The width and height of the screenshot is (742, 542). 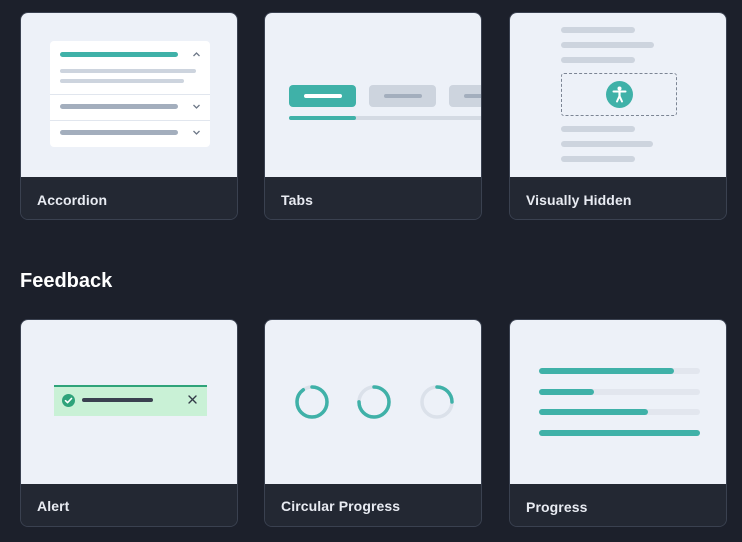 I want to click on alert-illustration, so click(x=130, y=400).